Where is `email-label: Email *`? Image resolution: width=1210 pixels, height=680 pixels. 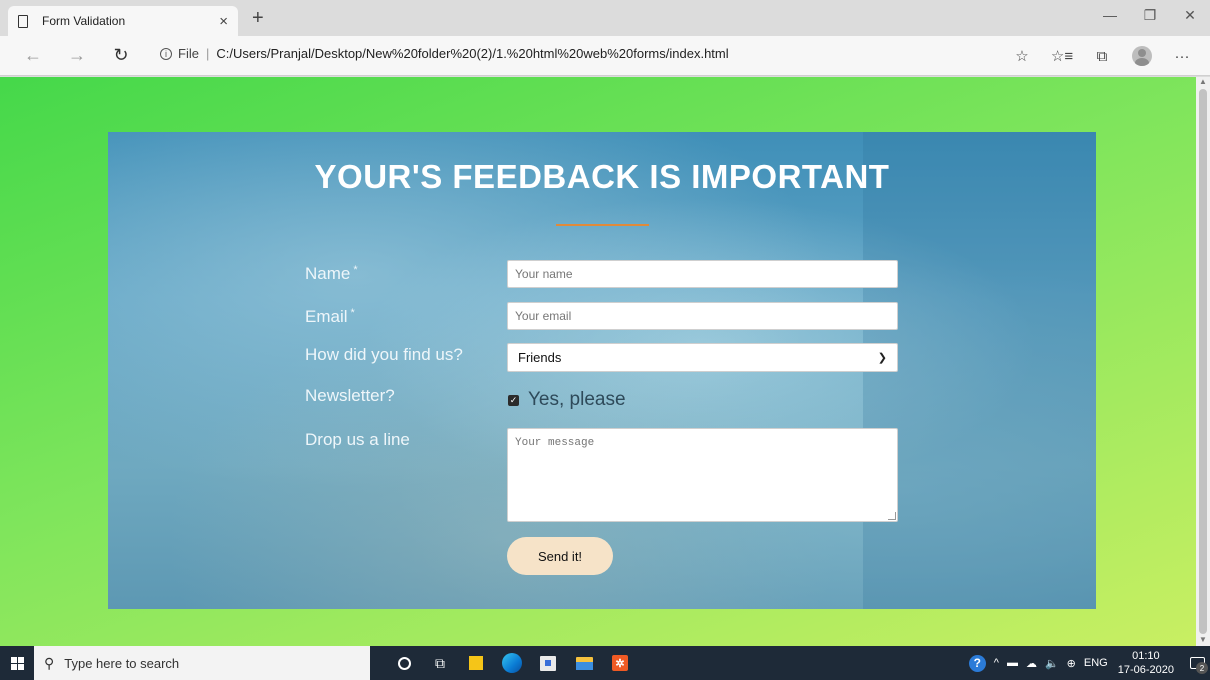
email-label: Email * is located at coordinates (330, 317).